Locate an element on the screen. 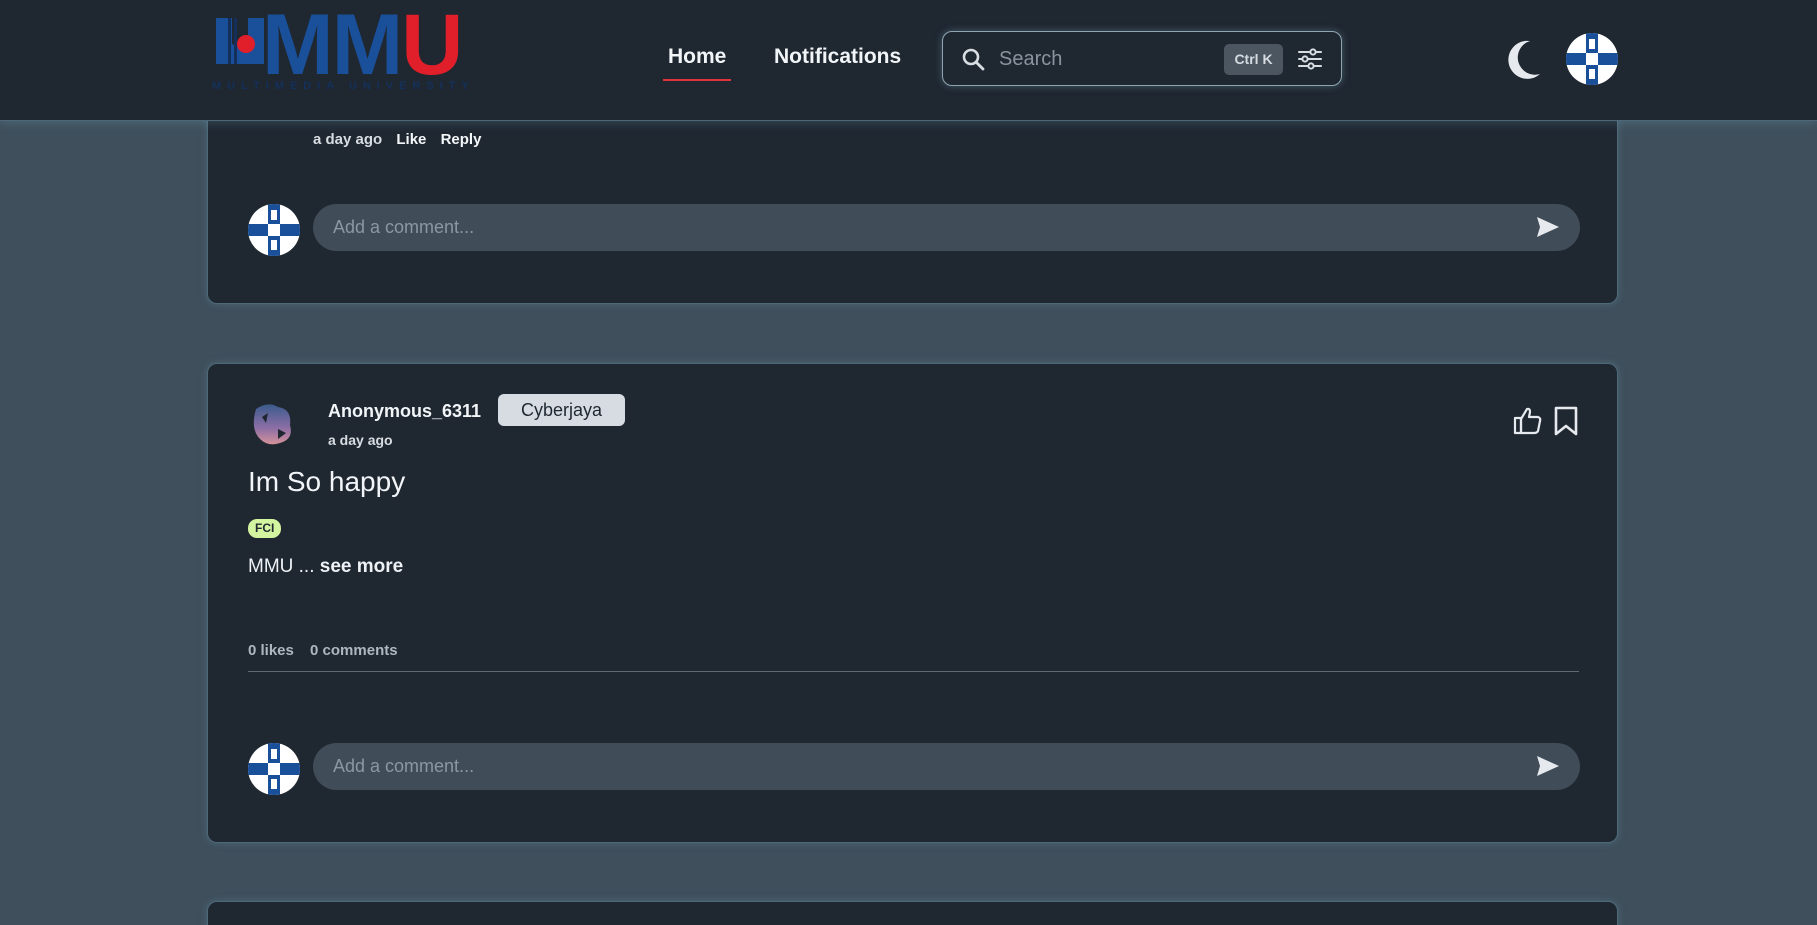 This screenshot has height=925, width=1817. nav-notifications: Notifications is located at coordinates (837, 57).